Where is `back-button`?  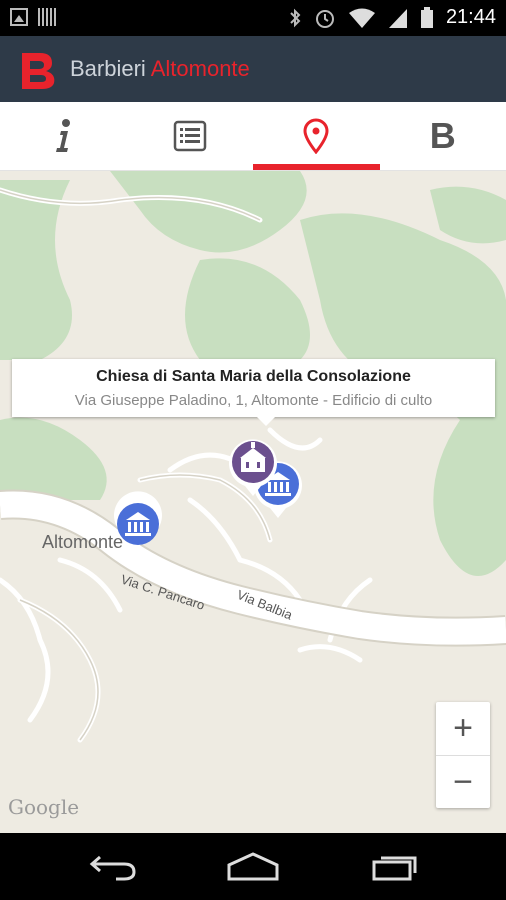
back-button is located at coordinates (113, 866).